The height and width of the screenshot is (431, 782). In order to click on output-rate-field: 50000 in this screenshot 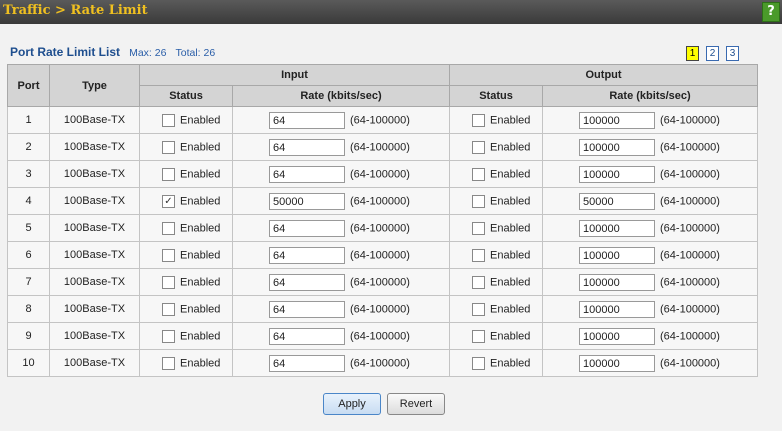, I will do `click(617, 201)`.